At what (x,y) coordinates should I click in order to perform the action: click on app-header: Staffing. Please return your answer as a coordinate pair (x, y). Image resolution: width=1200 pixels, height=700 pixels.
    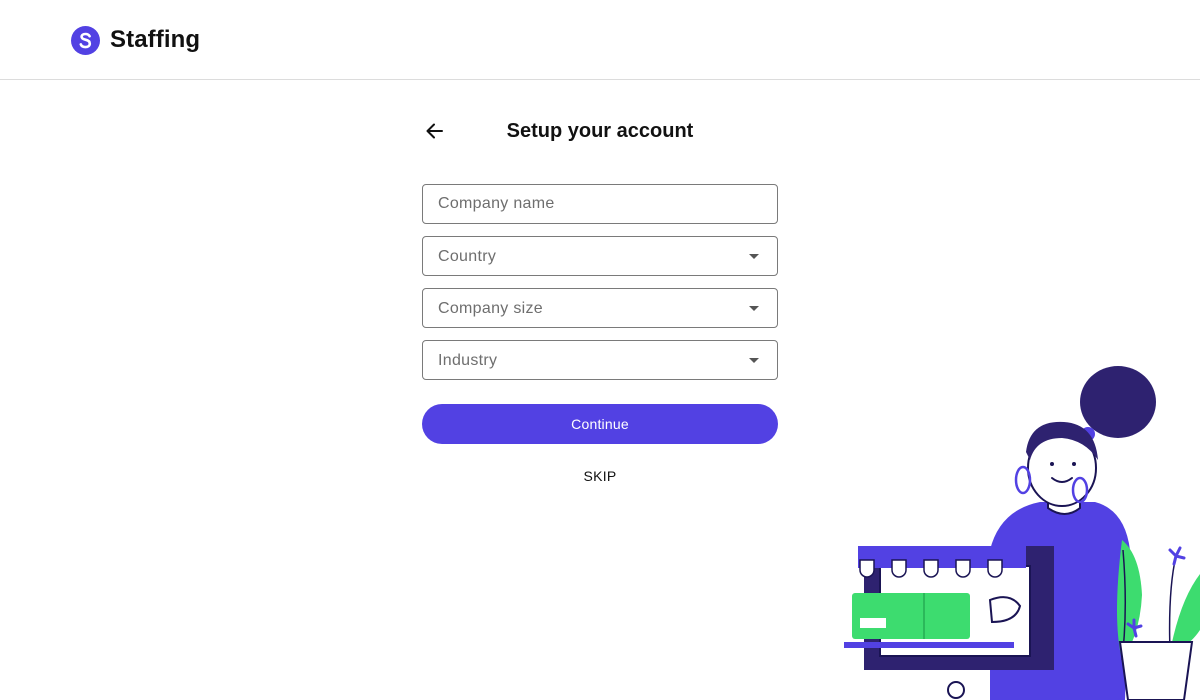
    Looking at the image, I should click on (600, 40).